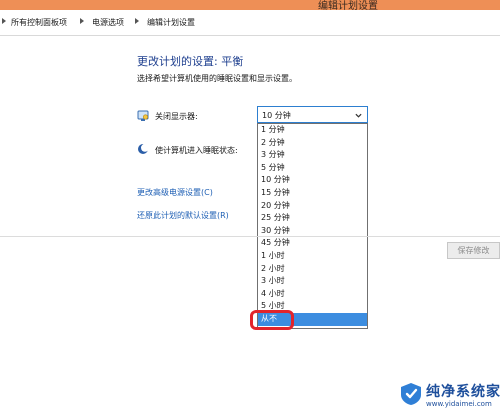 Image resolution: width=500 pixels, height=413 pixels. Describe the element at coordinates (272, 320) in the screenshot. I see `annotation-highlight-ring` at that location.